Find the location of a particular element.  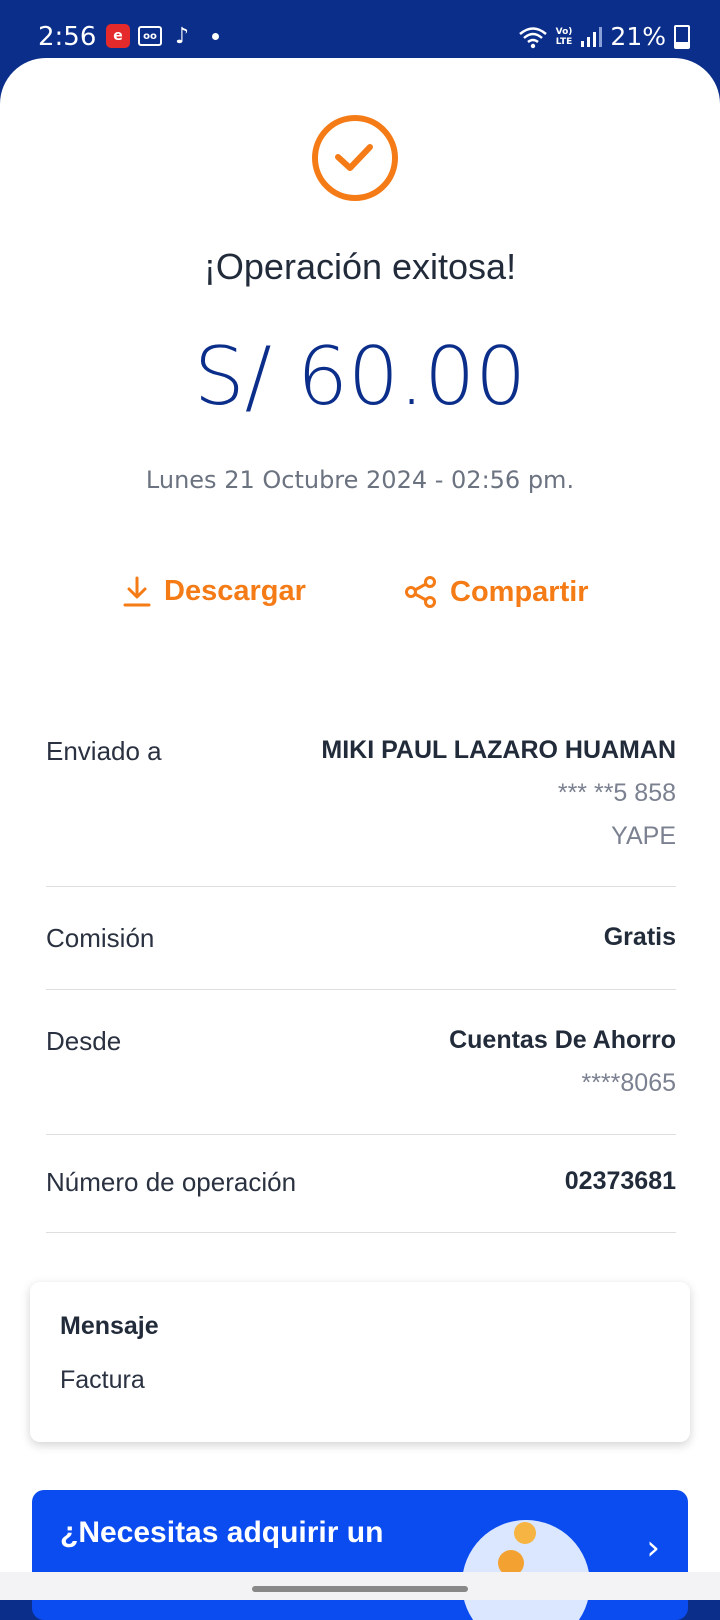

amount: S/ 60.00 is located at coordinates (360, 376).